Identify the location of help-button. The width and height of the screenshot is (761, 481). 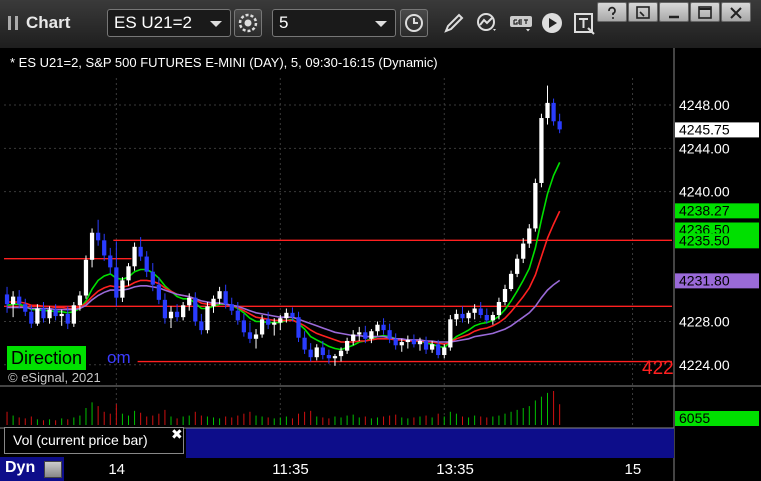
(612, 12).